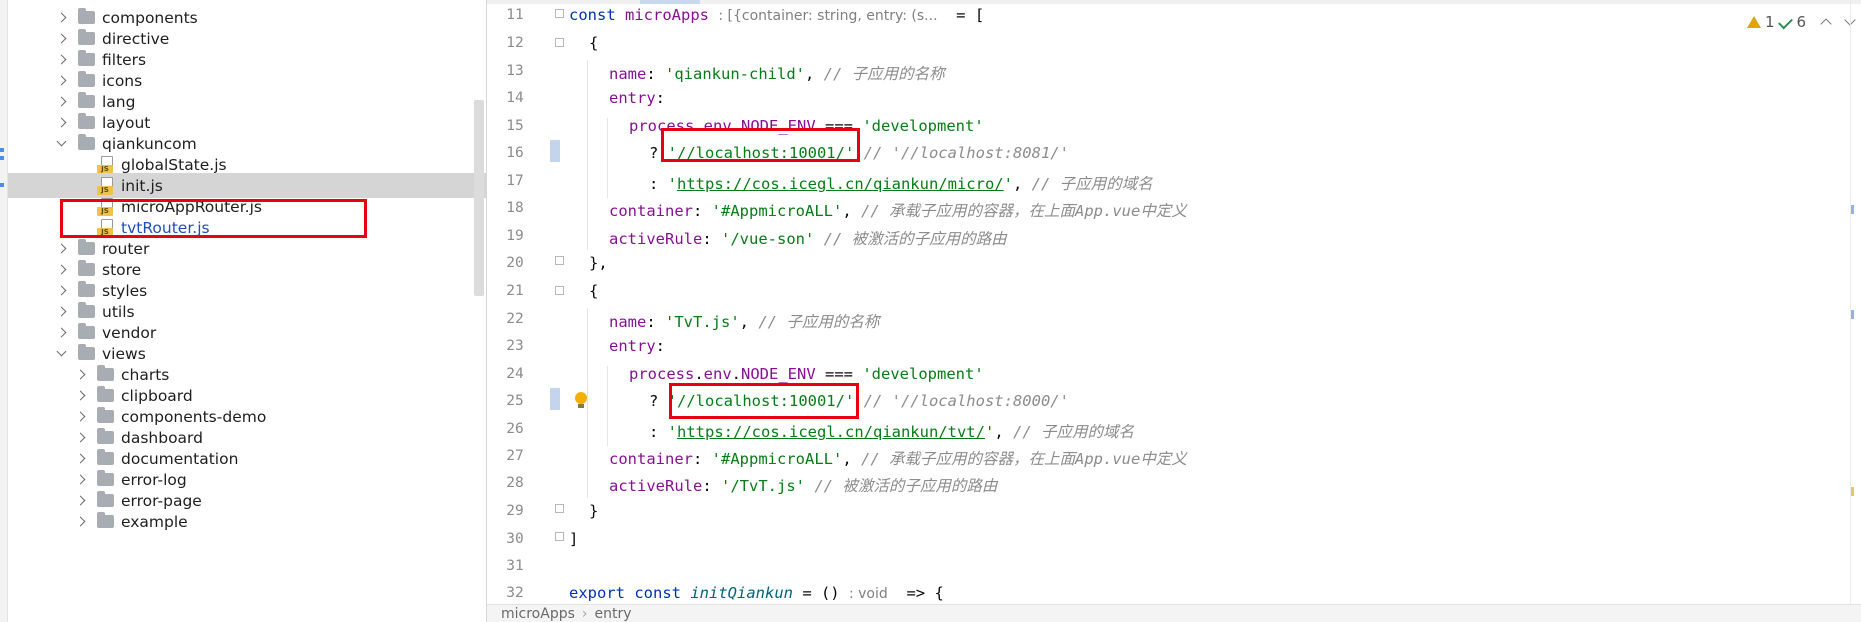 This screenshot has width=1861, height=622. I want to click on line-number: 16, so click(515, 153).